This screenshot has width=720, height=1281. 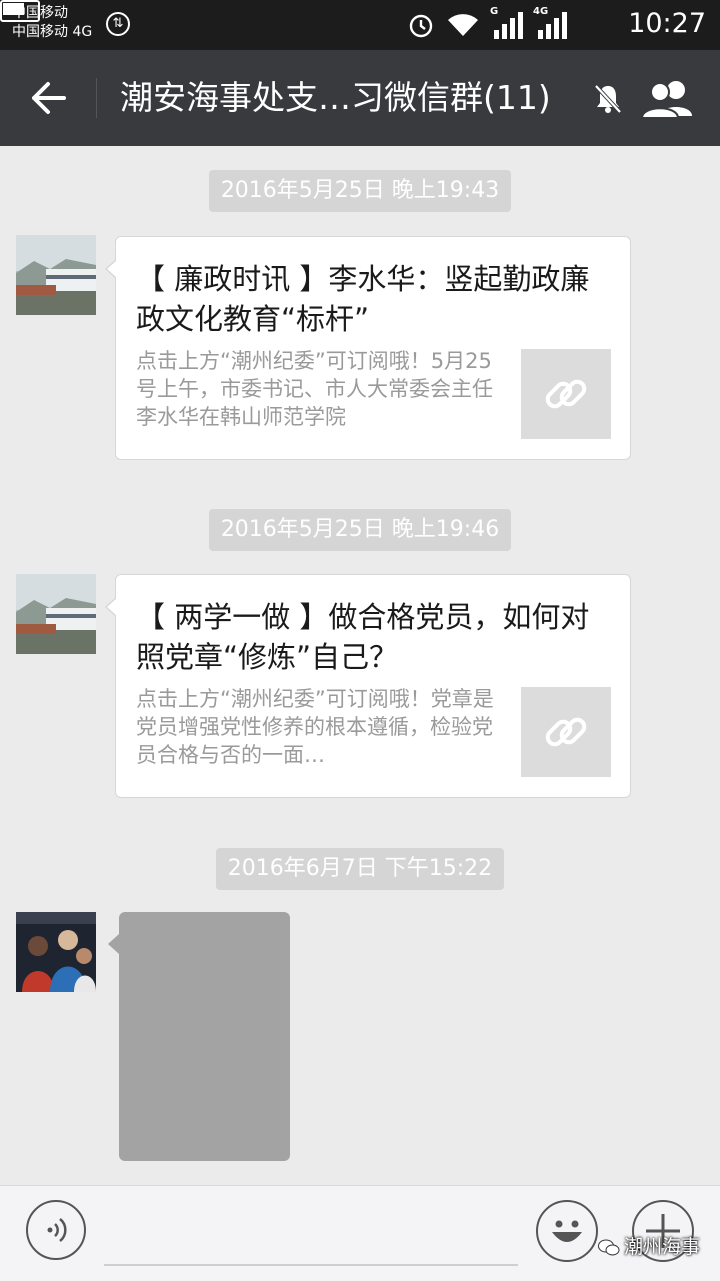 I want to click on battery-level, so click(x=13, y=9).